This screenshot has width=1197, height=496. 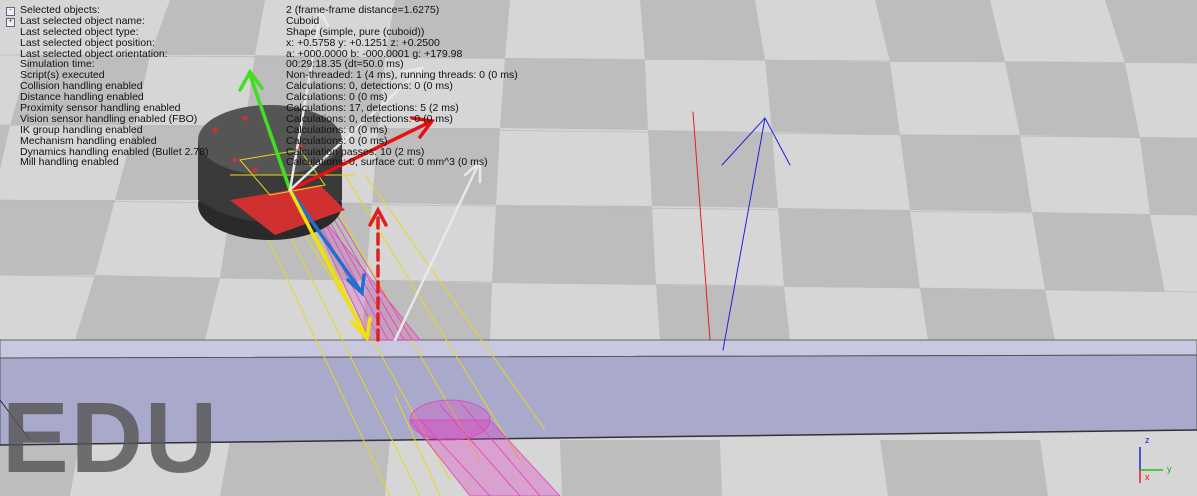 I want to click on expand-toggle-icon: +, so click(x=10, y=22).